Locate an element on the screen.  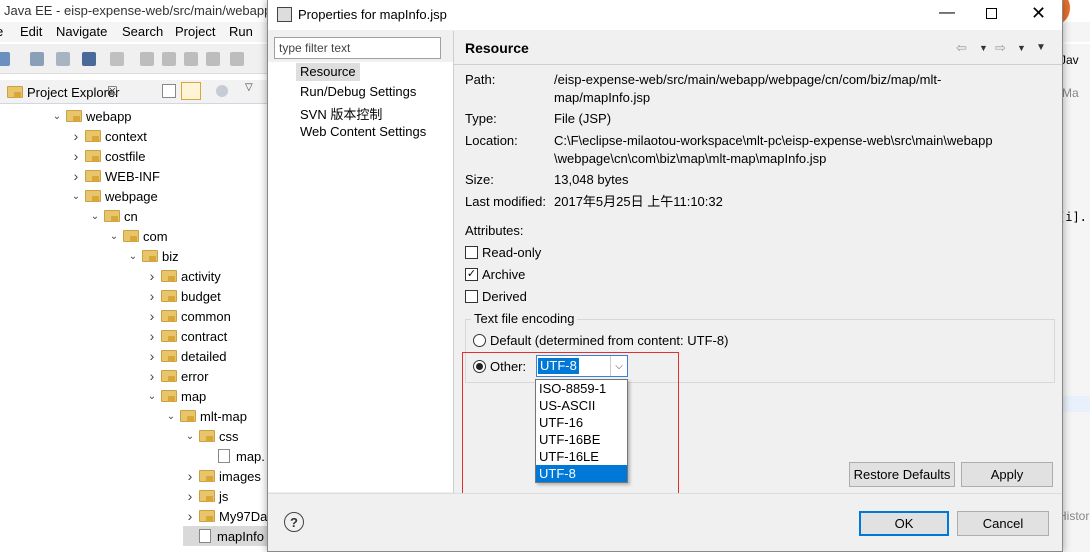
tree-item: › js is located at coordinates (206, 496).